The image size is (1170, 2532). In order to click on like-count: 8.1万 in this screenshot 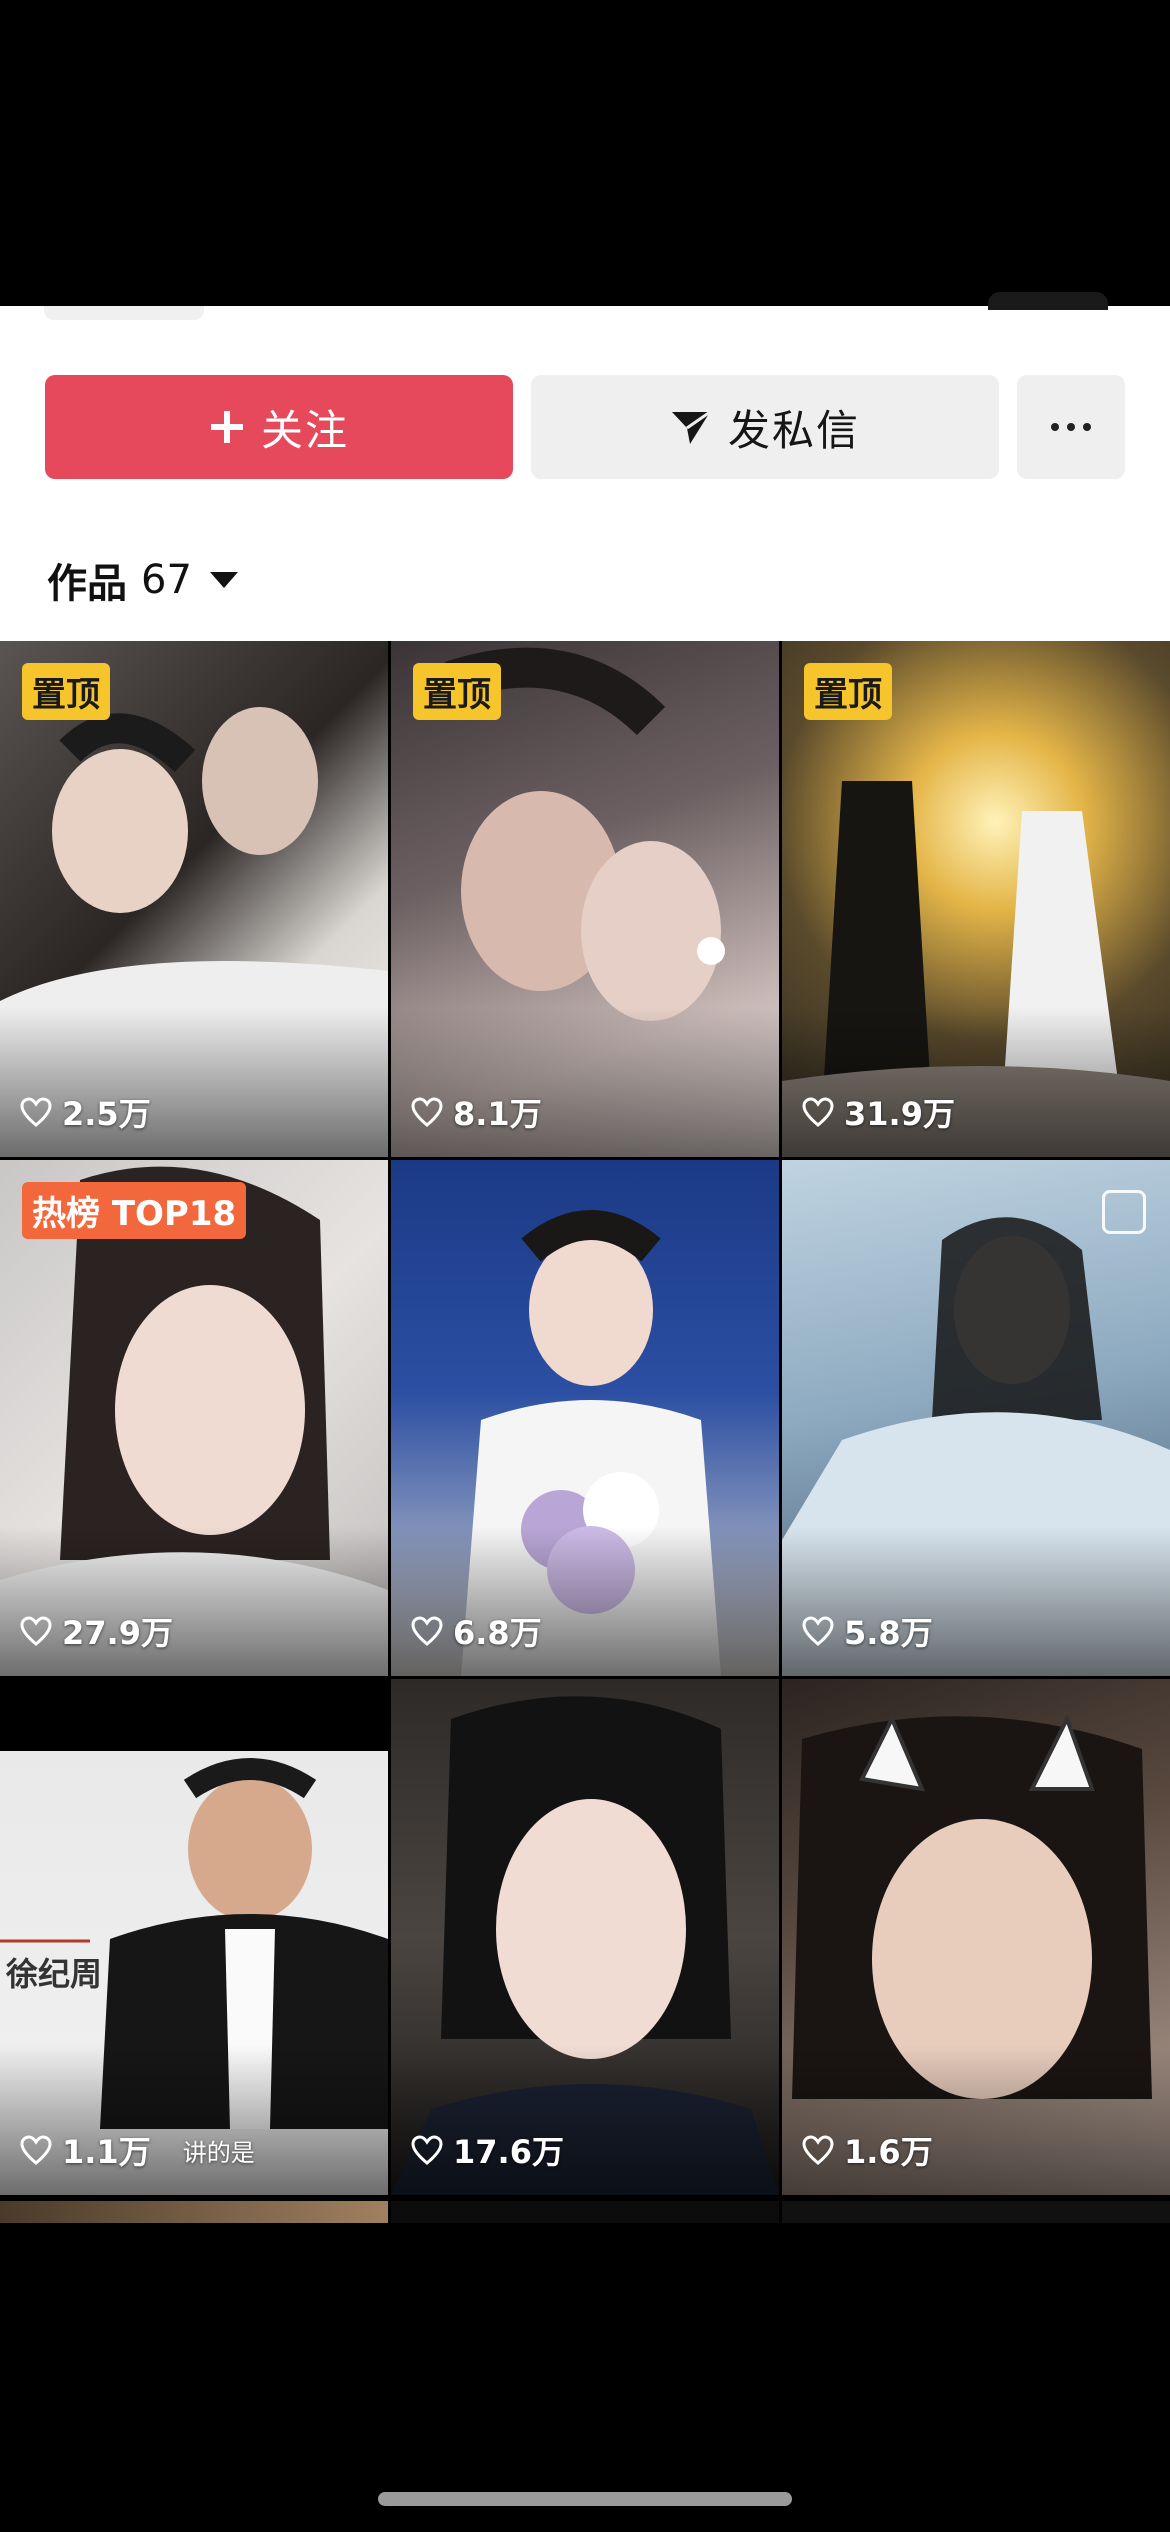, I will do `click(476, 1112)`.